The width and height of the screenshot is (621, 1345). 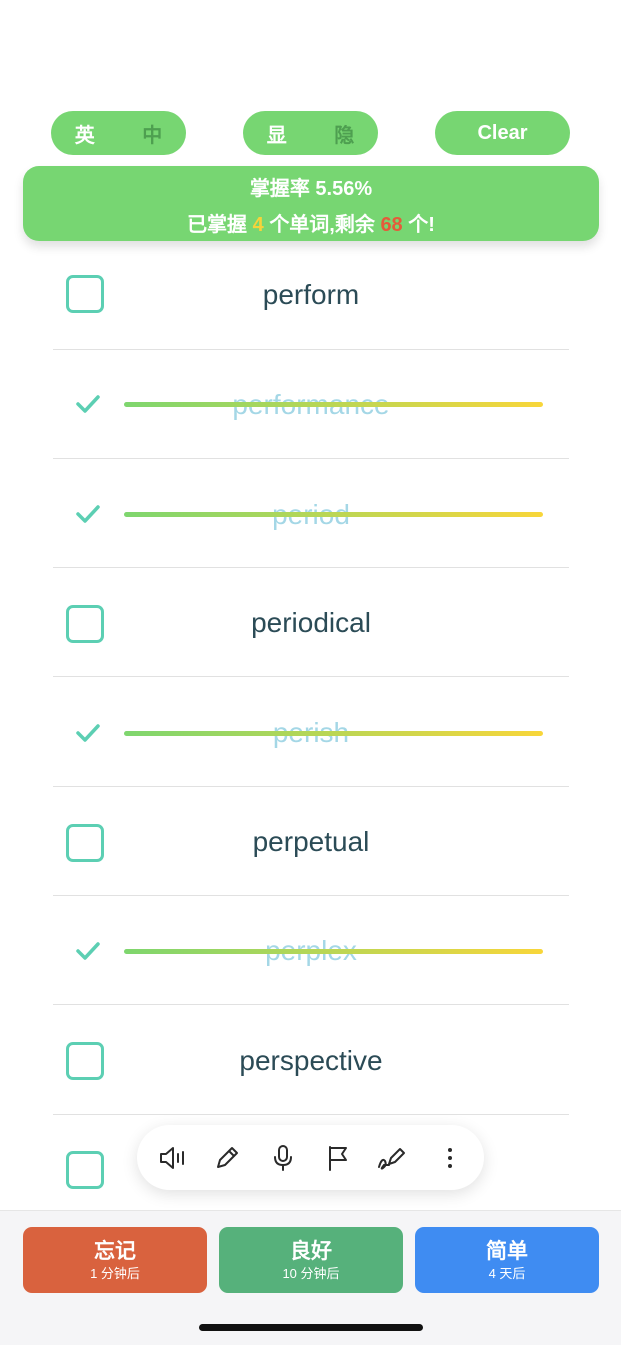 What do you see at coordinates (507, 1251) in the screenshot?
I see `rate-title: 简单` at bounding box center [507, 1251].